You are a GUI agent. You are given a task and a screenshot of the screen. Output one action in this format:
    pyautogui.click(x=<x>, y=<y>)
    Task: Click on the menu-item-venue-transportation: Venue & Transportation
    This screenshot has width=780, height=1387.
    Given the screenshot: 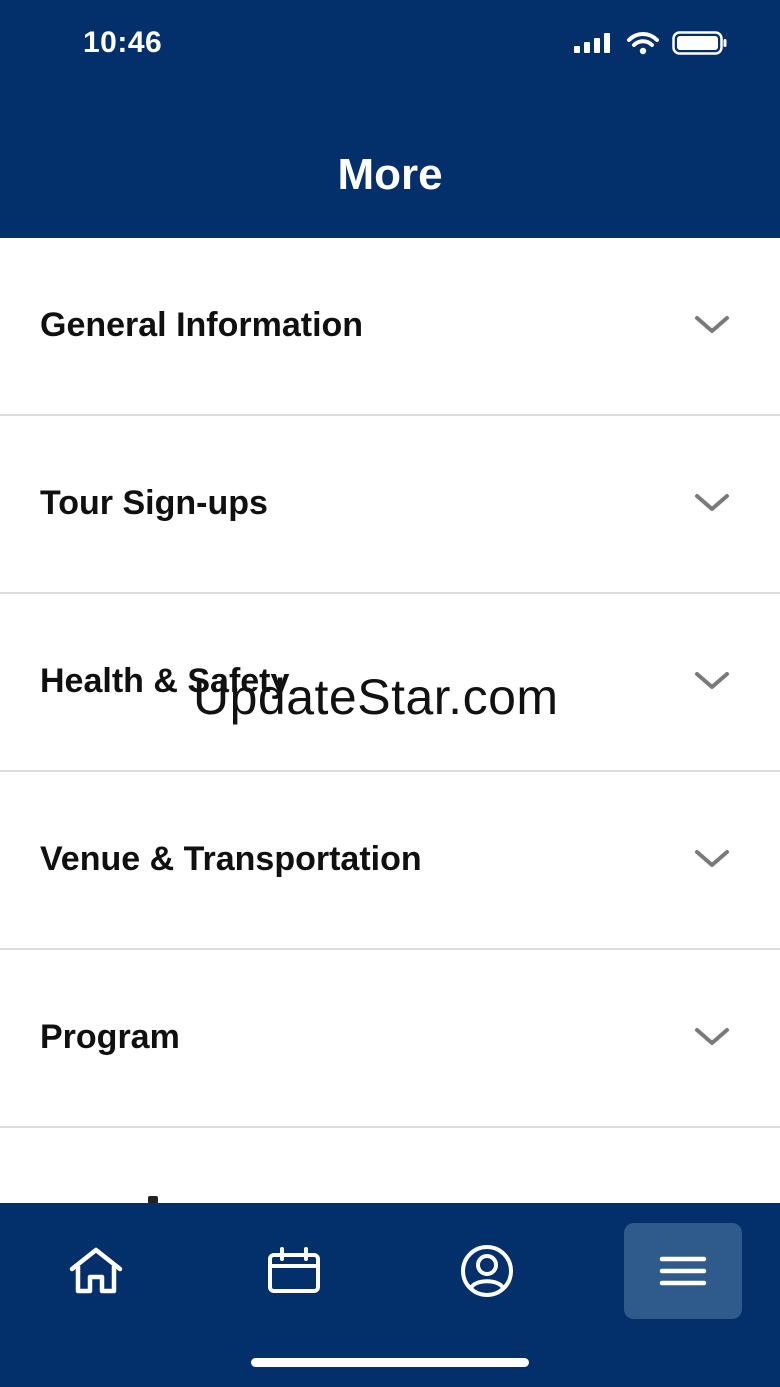 What is the action you would take?
    pyautogui.click(x=390, y=861)
    